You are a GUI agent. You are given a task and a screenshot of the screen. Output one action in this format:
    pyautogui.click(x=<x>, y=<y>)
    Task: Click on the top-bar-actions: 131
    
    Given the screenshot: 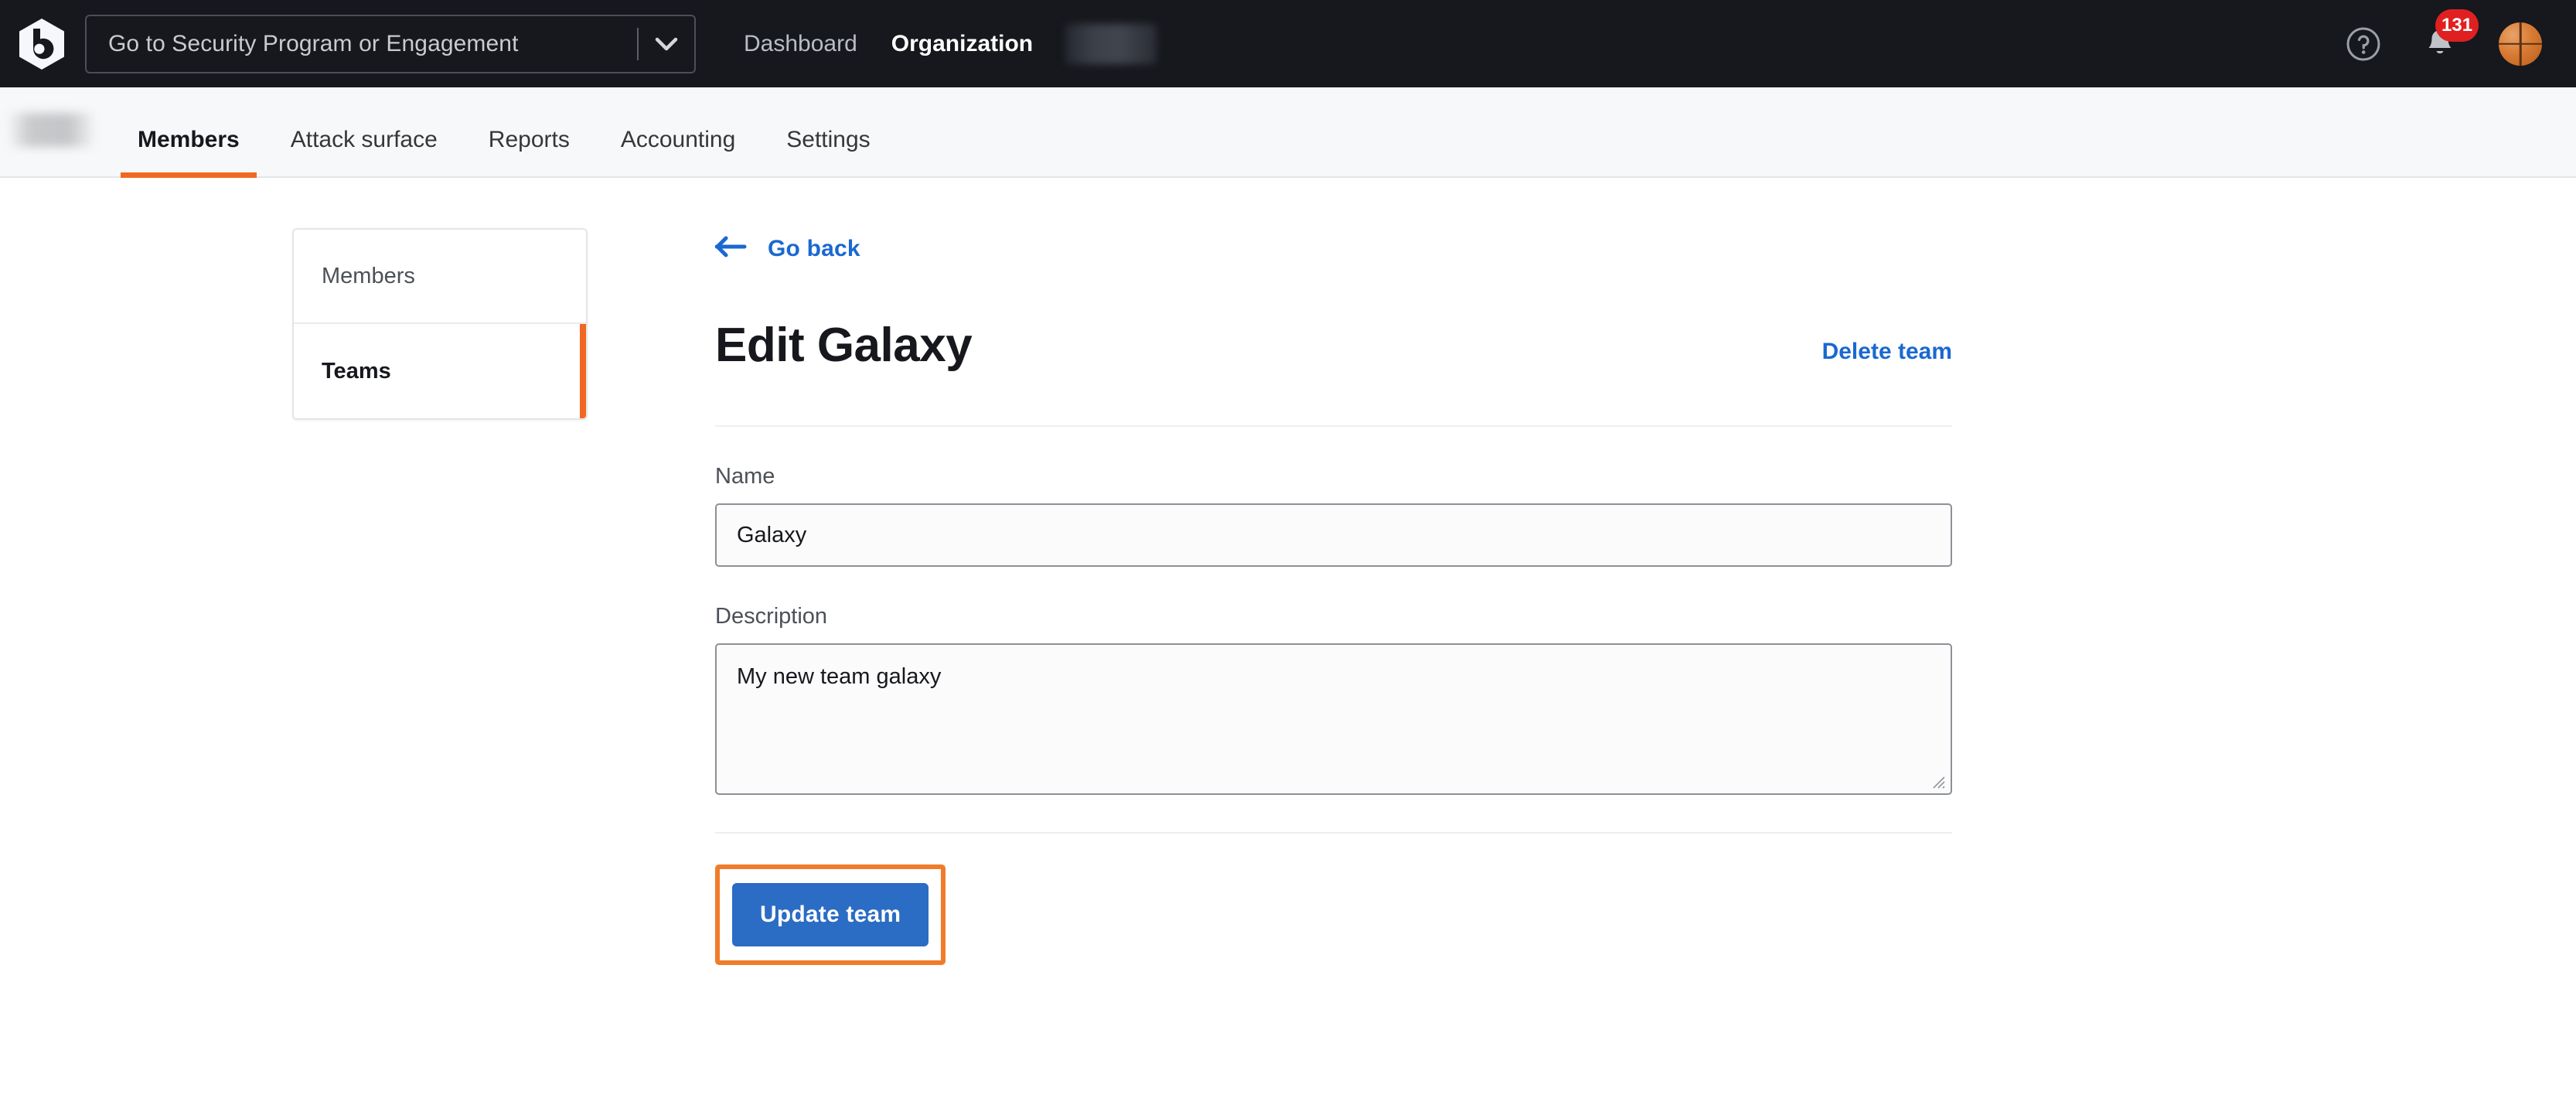 What is the action you would take?
    pyautogui.click(x=2446, y=37)
    